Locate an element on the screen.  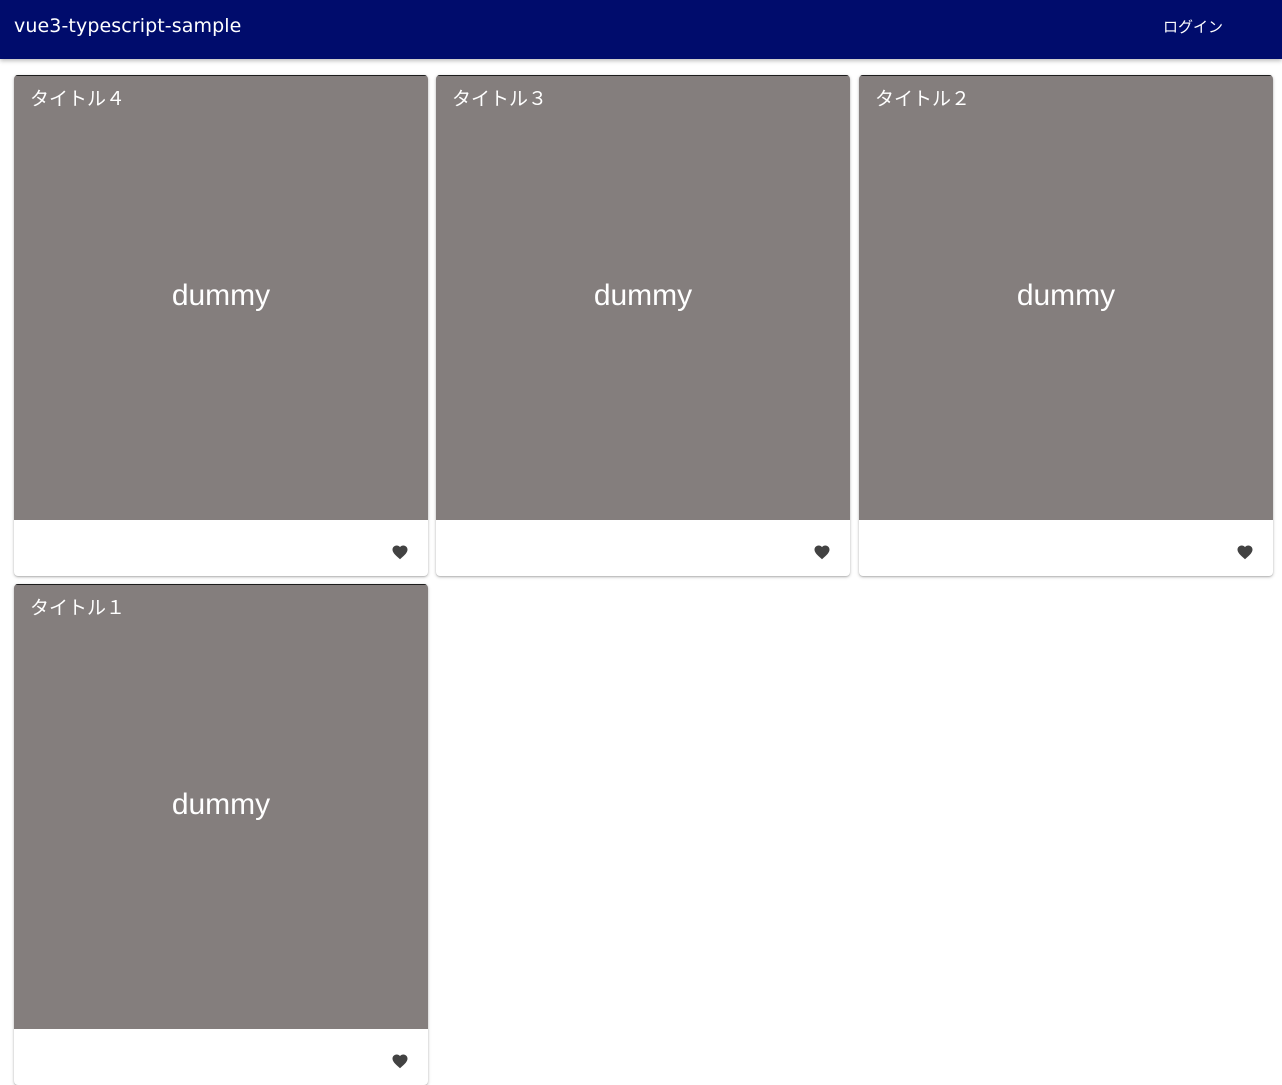
post-card: タイトル２ dummy is located at coordinates (1066, 325).